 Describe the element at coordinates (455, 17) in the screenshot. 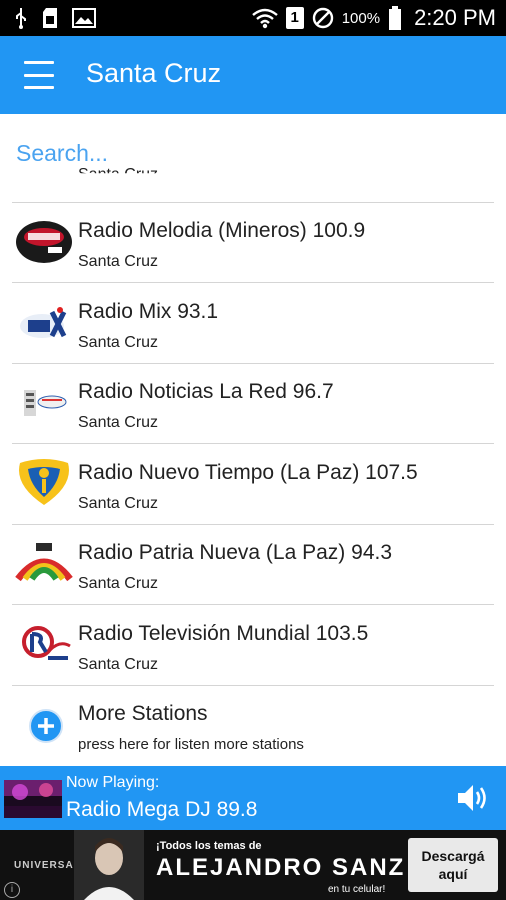

I see `clock: 2:20 PM` at that location.